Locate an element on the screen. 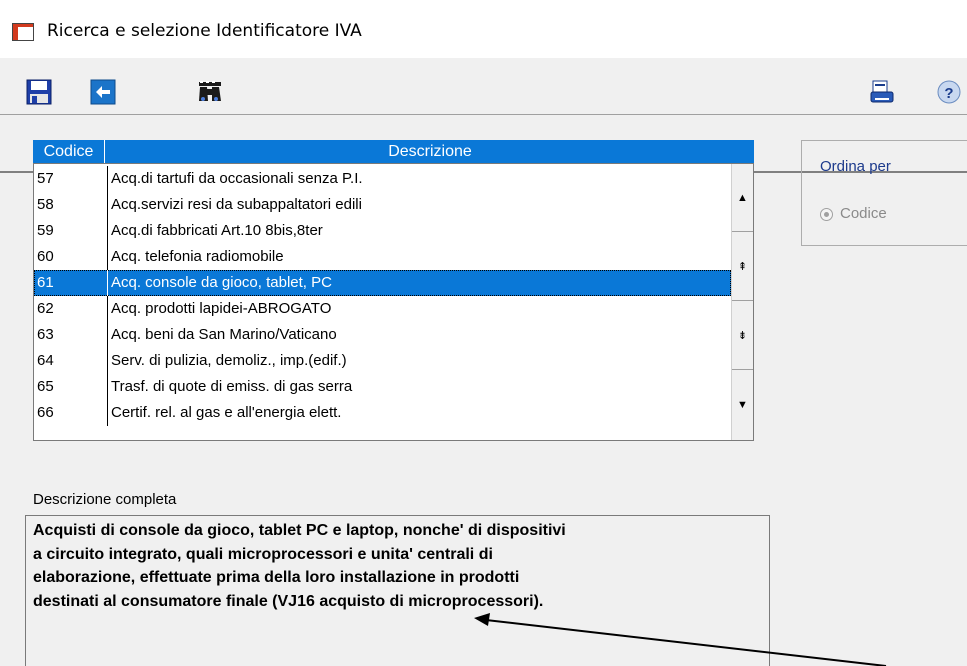  app-window-icon is located at coordinates (23, 32).